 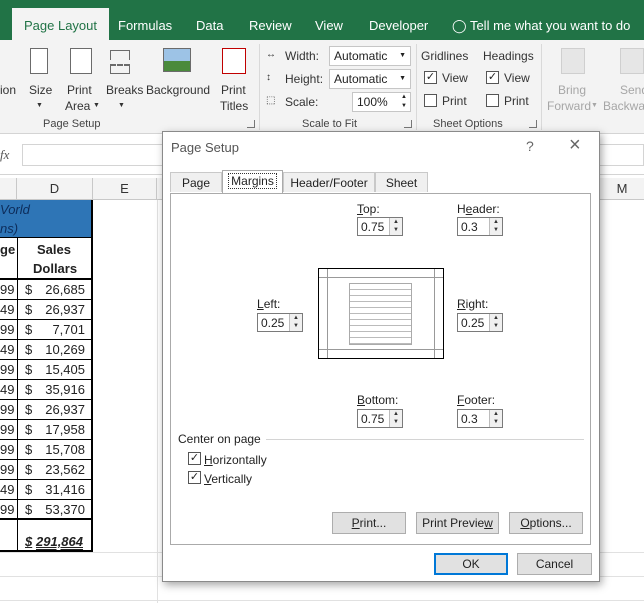 I want to click on fx-icon: fx, so click(x=4, y=155).